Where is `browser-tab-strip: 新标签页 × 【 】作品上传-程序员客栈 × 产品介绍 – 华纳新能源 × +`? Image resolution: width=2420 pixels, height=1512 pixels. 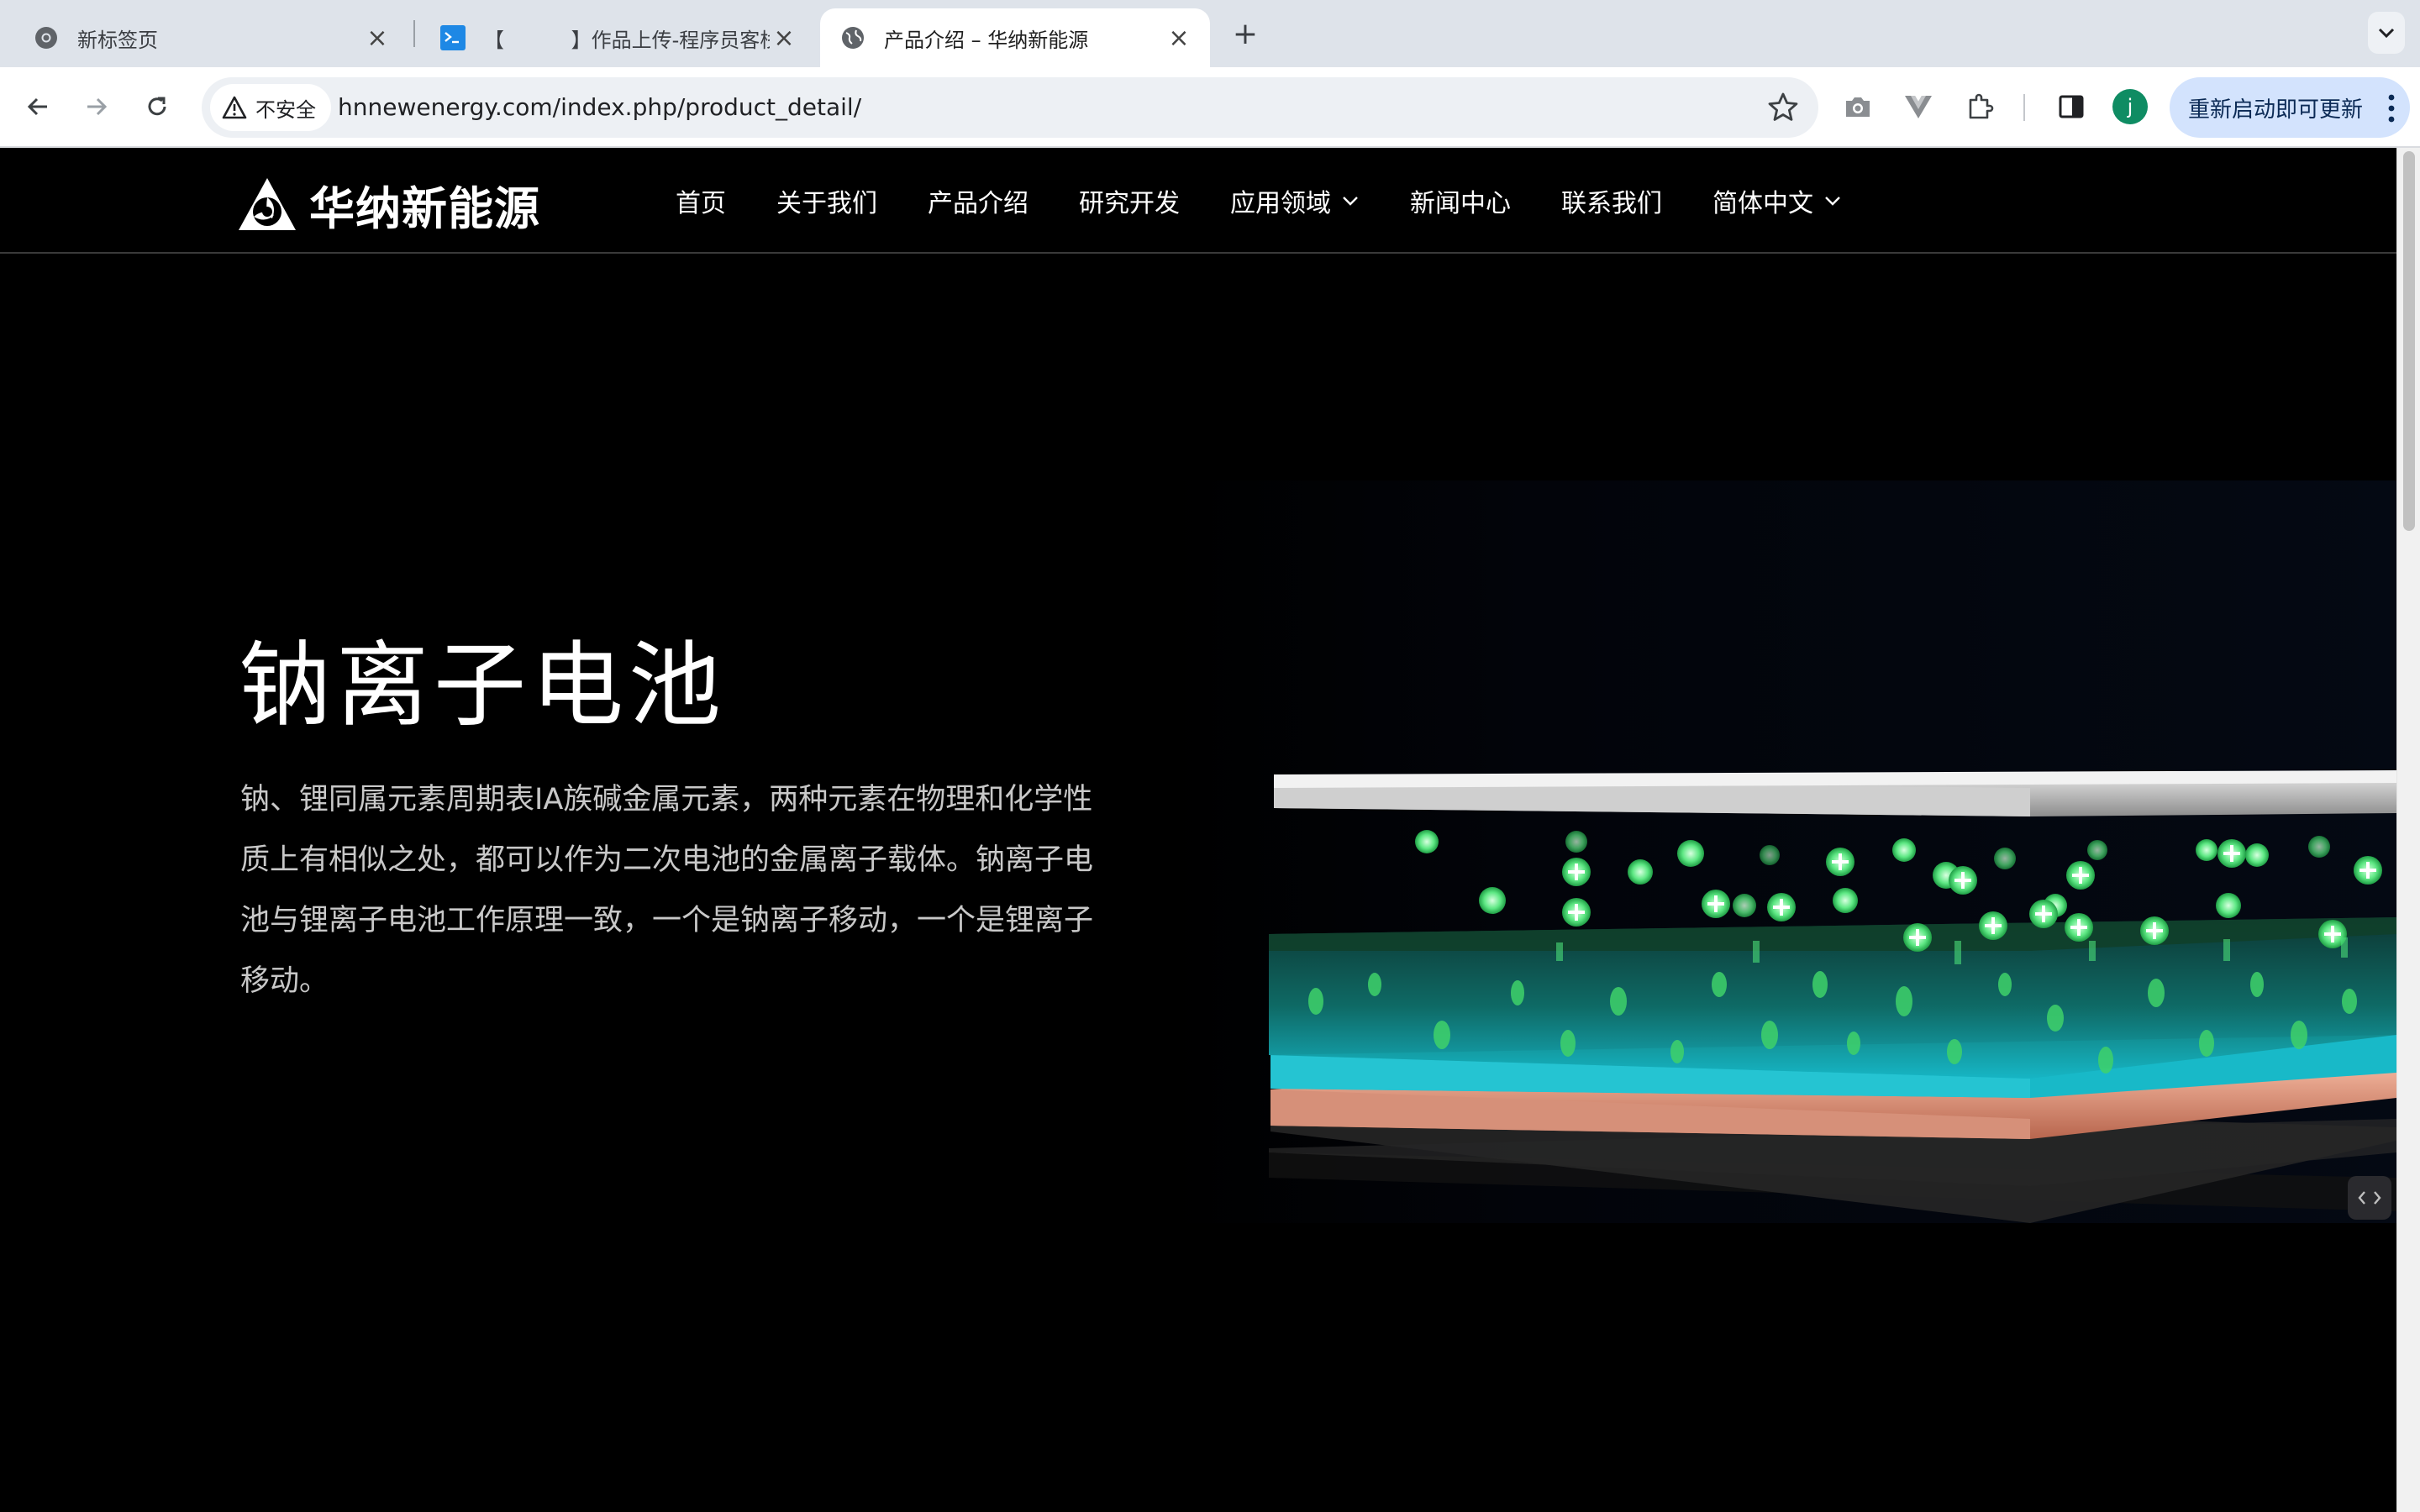 browser-tab-strip: 新标签页 × 【 】作品上传-程序员客栈 × 产品介绍 – 华纳新能源 × + is located at coordinates (1210, 33).